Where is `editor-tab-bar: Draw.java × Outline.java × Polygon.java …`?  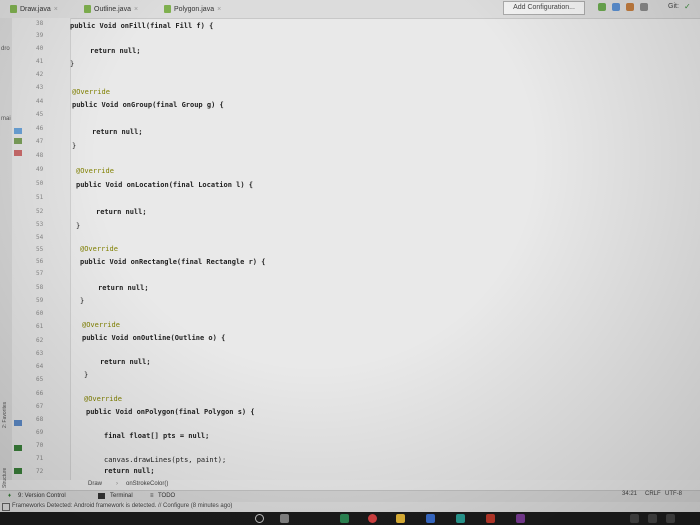 editor-tab-bar: Draw.java × Outline.java × Polygon.java … is located at coordinates (350, 9).